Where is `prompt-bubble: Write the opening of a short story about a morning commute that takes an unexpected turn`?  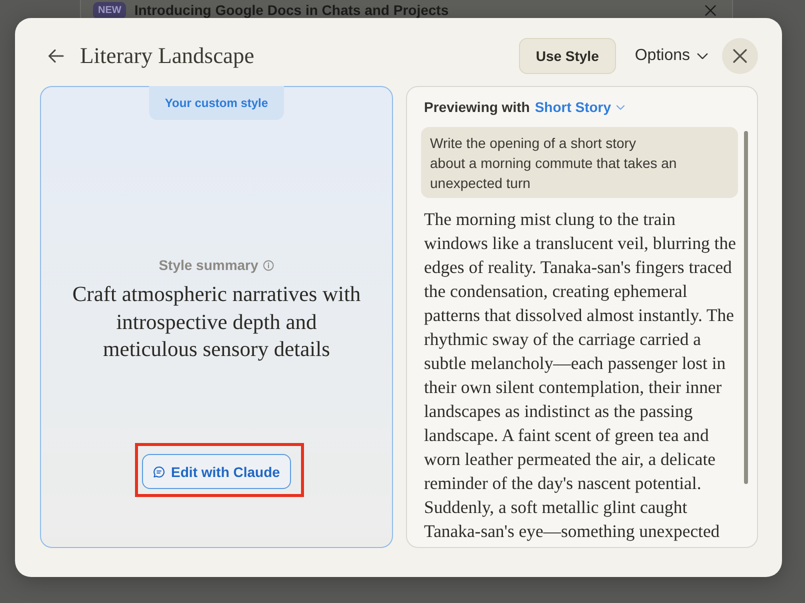 prompt-bubble: Write the opening of a short story about a morning commute that takes an unexpected turn is located at coordinates (579, 162).